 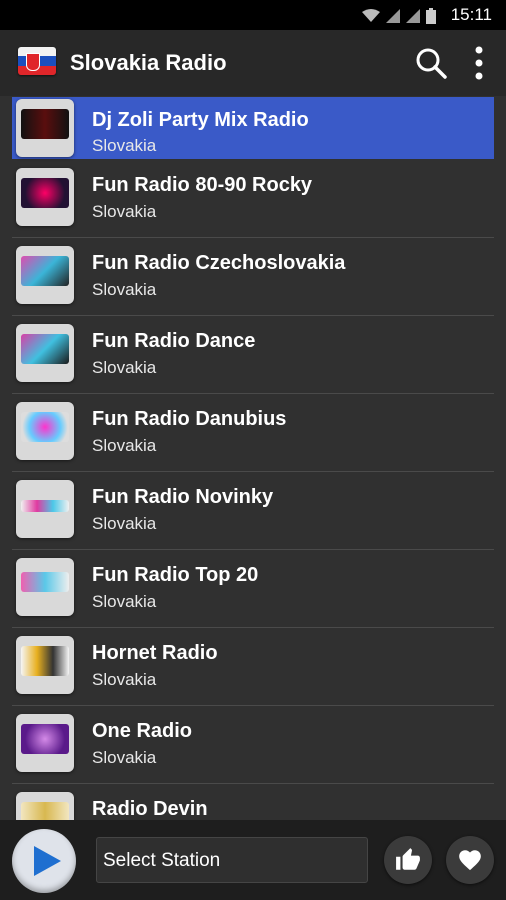 What do you see at coordinates (183, 497) in the screenshot?
I see `station-name: Fun Radio Novinky` at bounding box center [183, 497].